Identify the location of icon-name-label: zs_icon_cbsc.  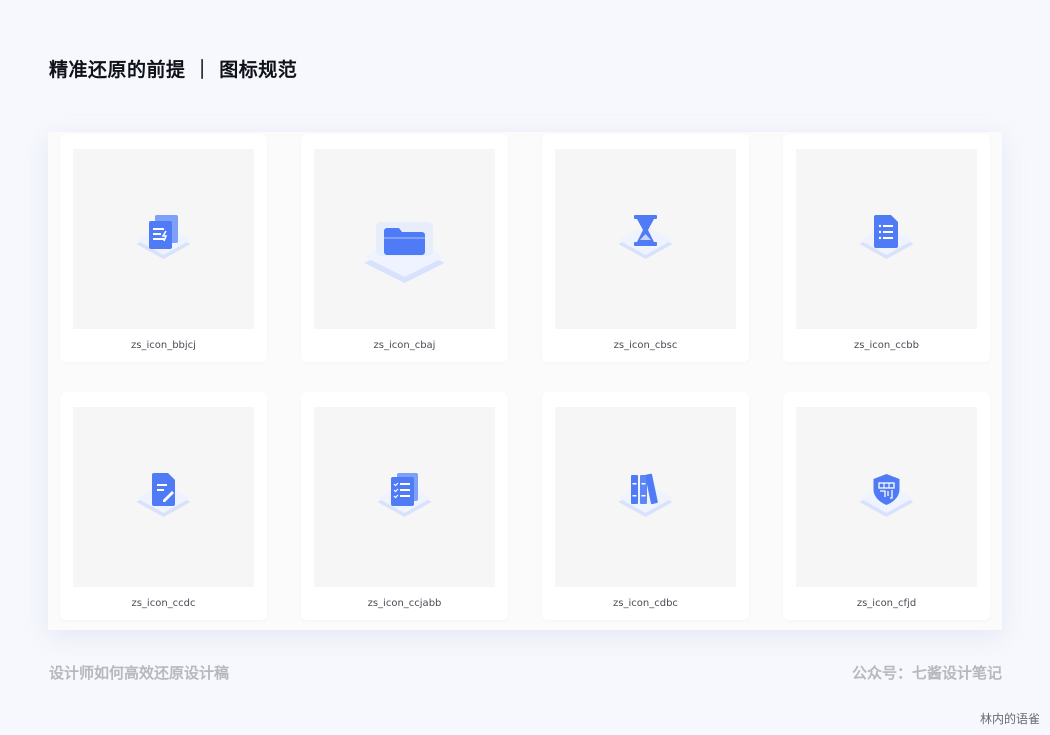
(645, 345).